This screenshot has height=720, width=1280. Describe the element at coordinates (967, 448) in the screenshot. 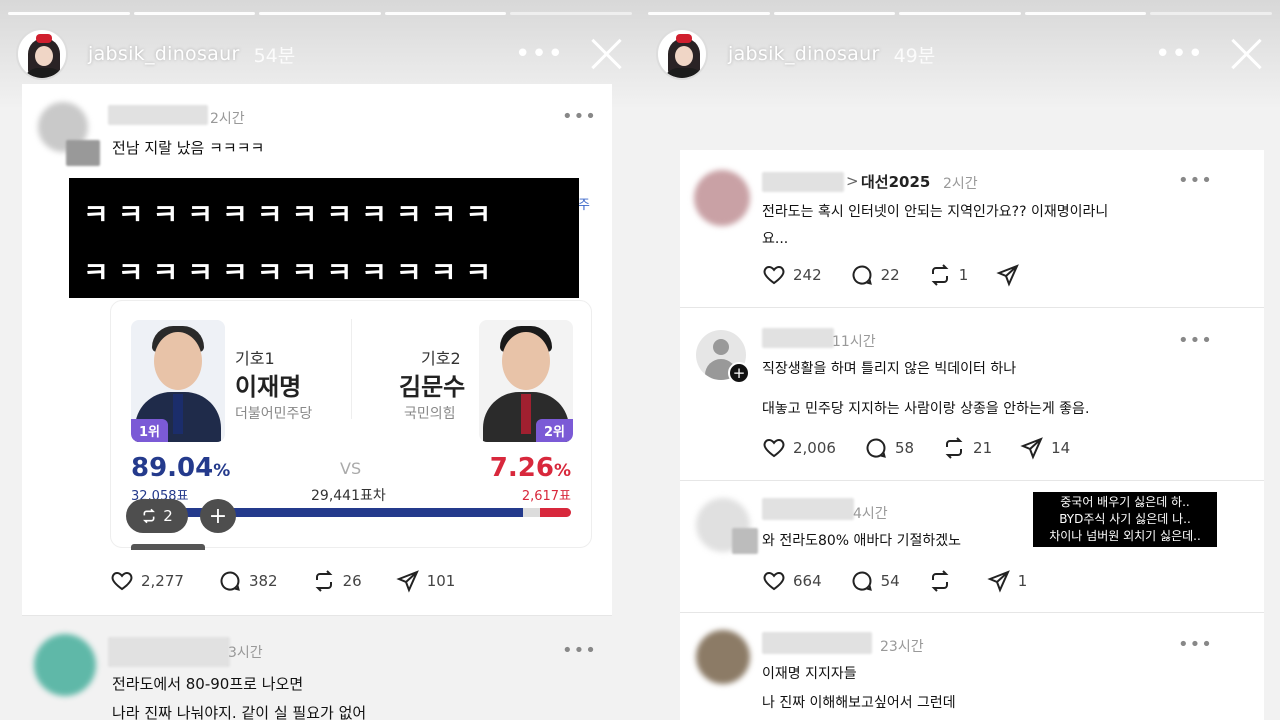

I see `repost-button: 21` at that location.